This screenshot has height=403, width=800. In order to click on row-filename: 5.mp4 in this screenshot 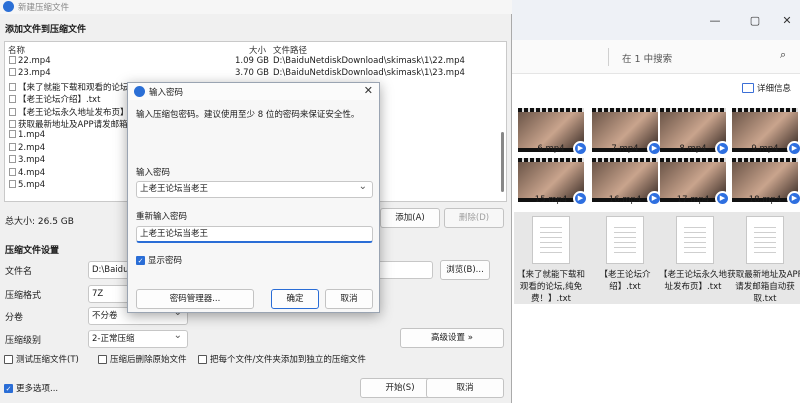, I will do `click(27, 185)`.